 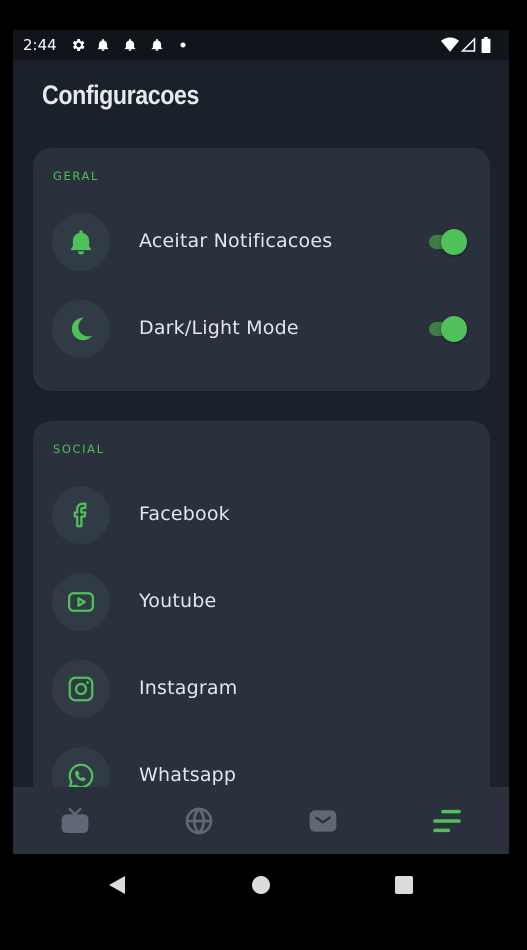 What do you see at coordinates (188, 688) in the screenshot?
I see `social-label: Instagram` at bounding box center [188, 688].